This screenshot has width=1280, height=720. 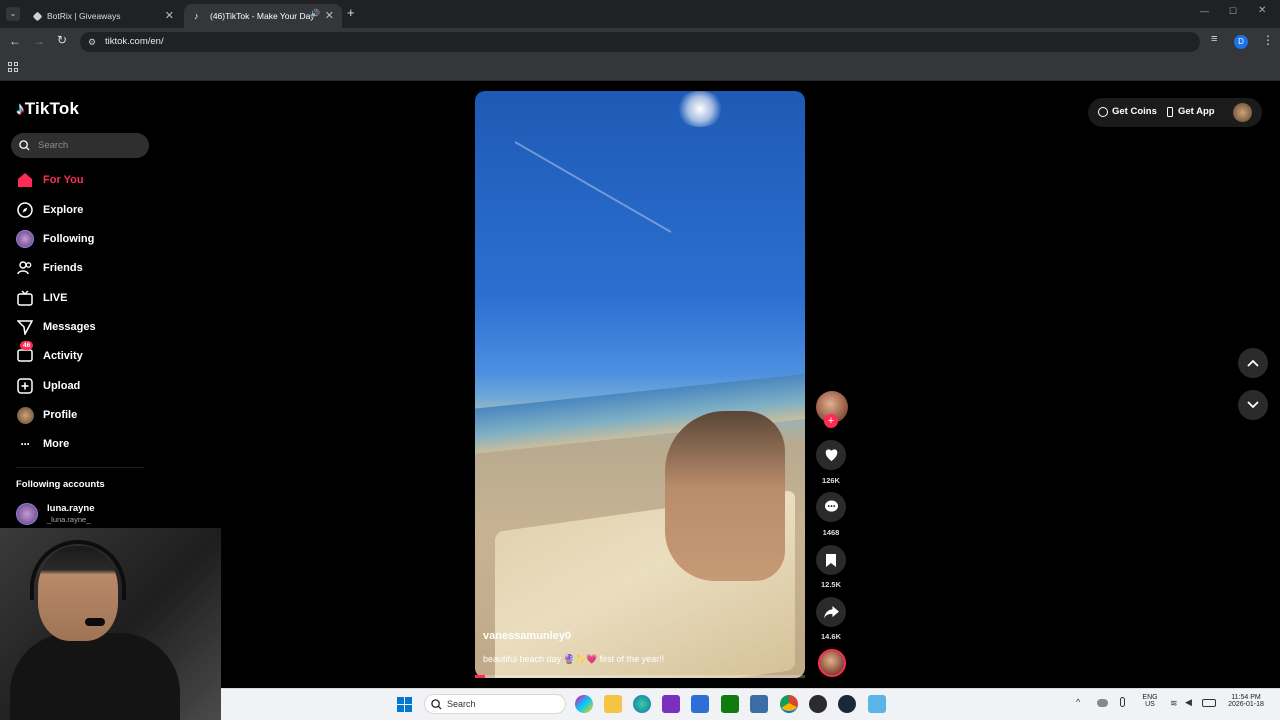 What do you see at coordinates (84, 16) in the screenshot?
I see `tab-title: BotRix | Giveaways` at bounding box center [84, 16].